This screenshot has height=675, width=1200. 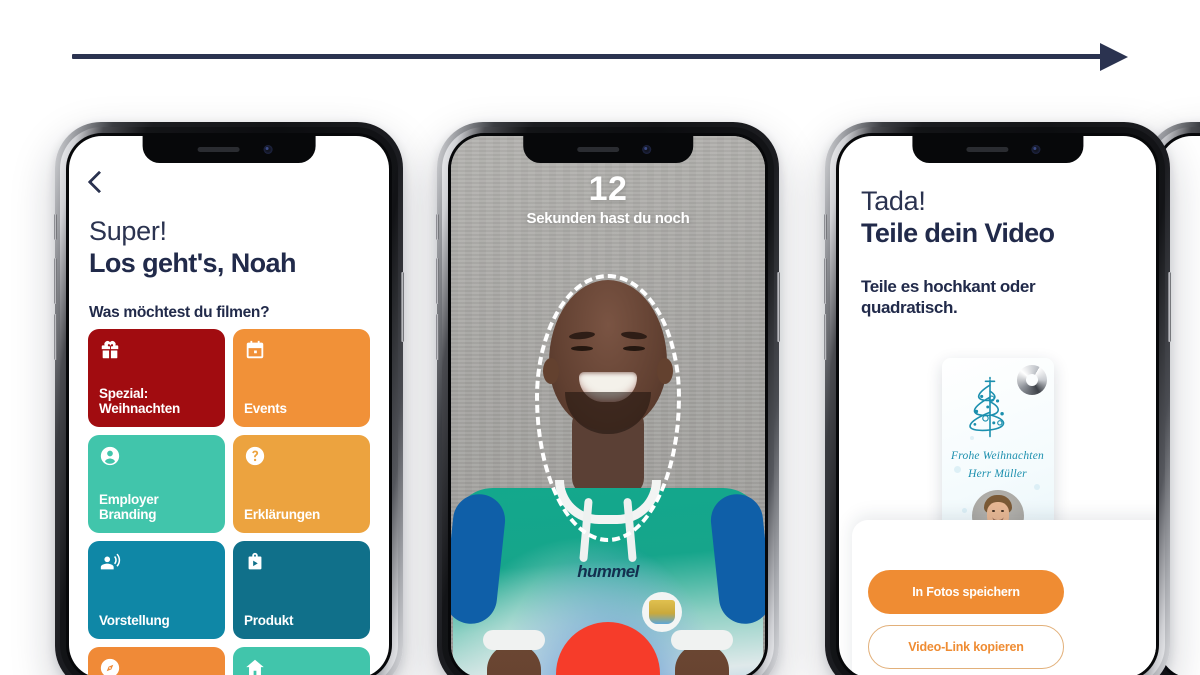 I want to click on tile-row4-right, so click(x=301, y=661).